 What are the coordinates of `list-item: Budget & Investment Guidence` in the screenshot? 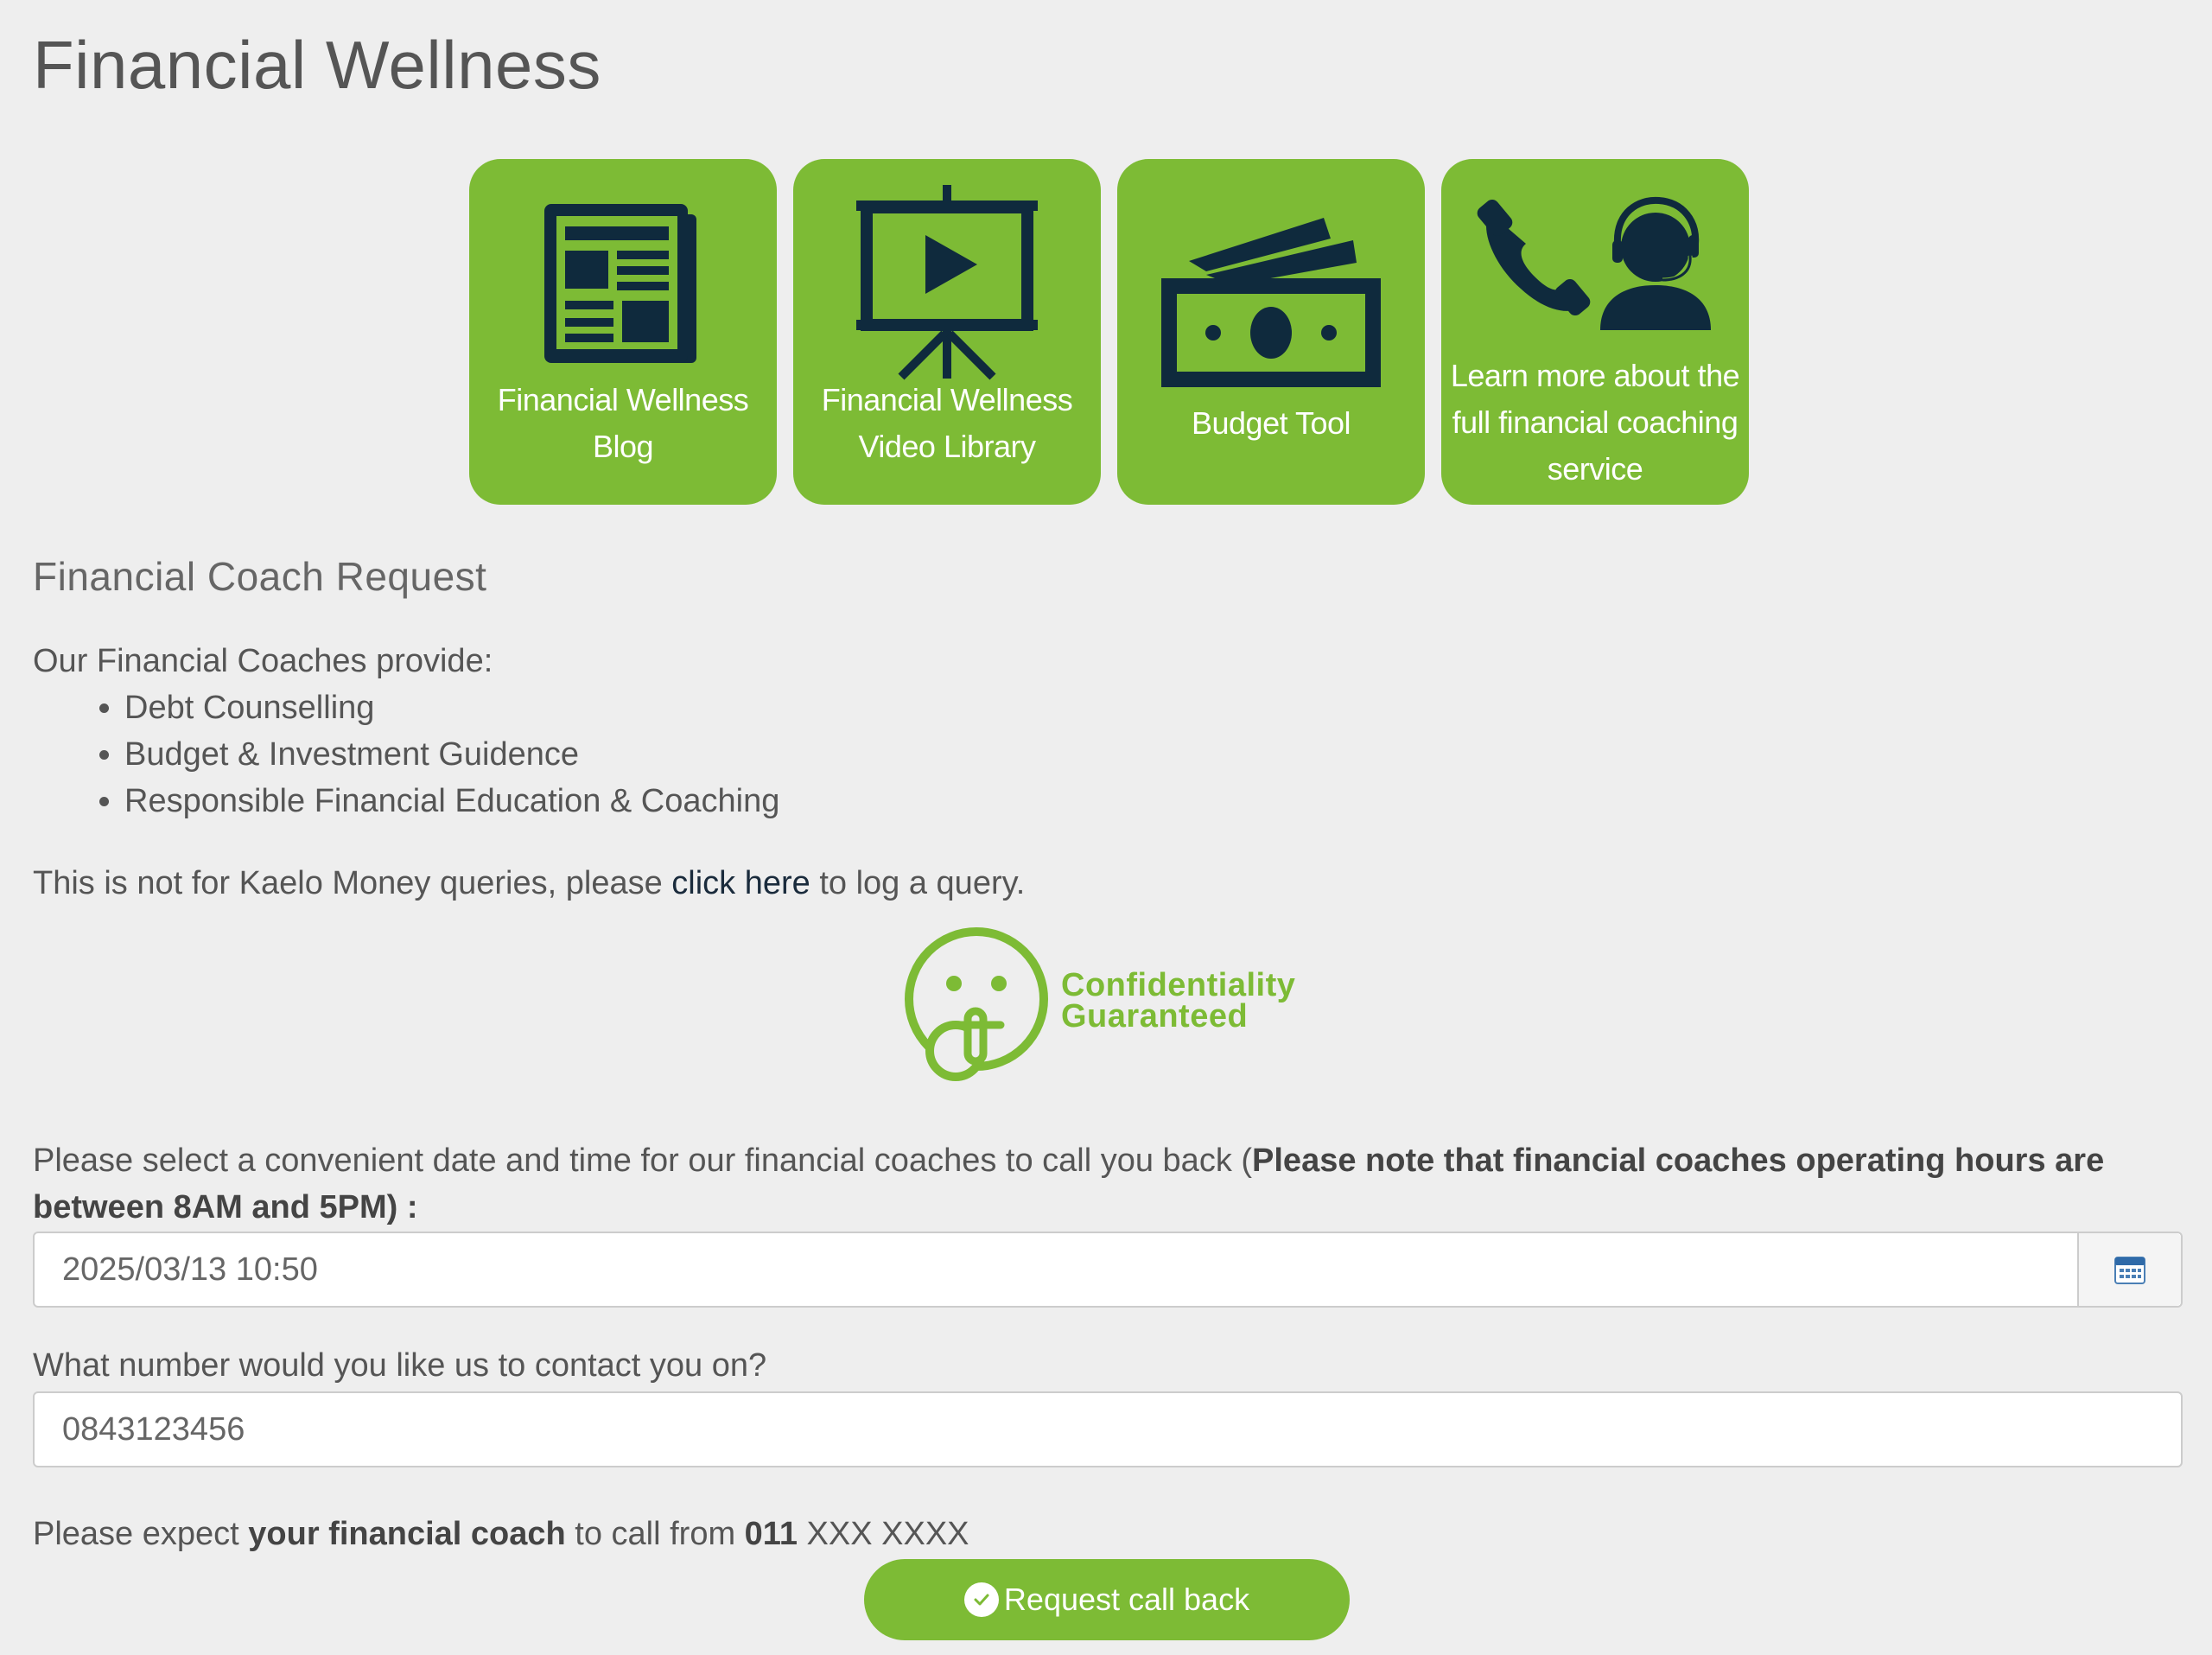 It's located at (451, 754).